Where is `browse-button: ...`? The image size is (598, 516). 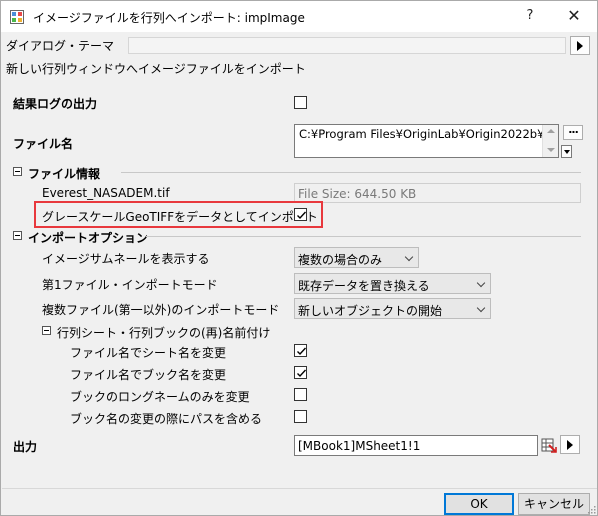
browse-button: ... is located at coordinates (573, 132).